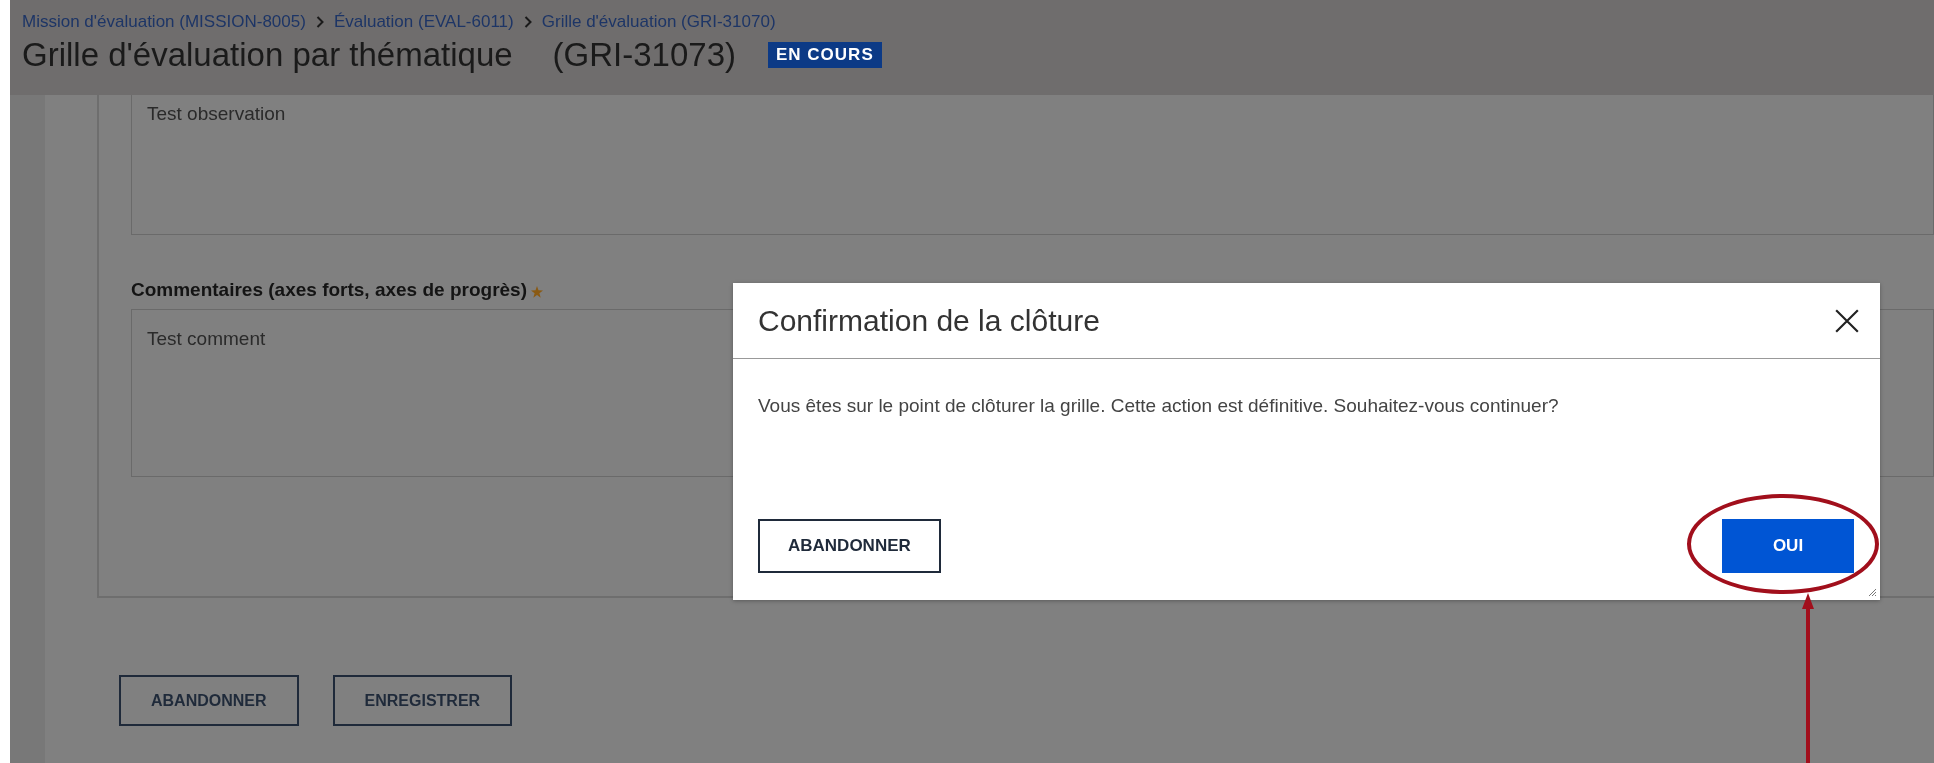 The image size is (1934, 763). Describe the element at coordinates (164, 22) in the screenshot. I see `breadcrumb-link: Mission d'évaluation (MISSION-8005)` at that location.